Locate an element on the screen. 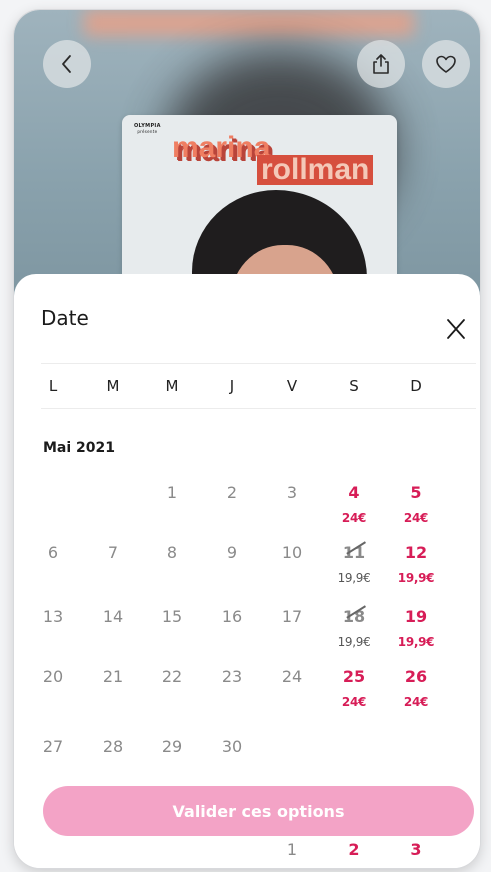 The width and height of the screenshot is (491, 872). calendar-day-number: 4 is located at coordinates (354, 492).